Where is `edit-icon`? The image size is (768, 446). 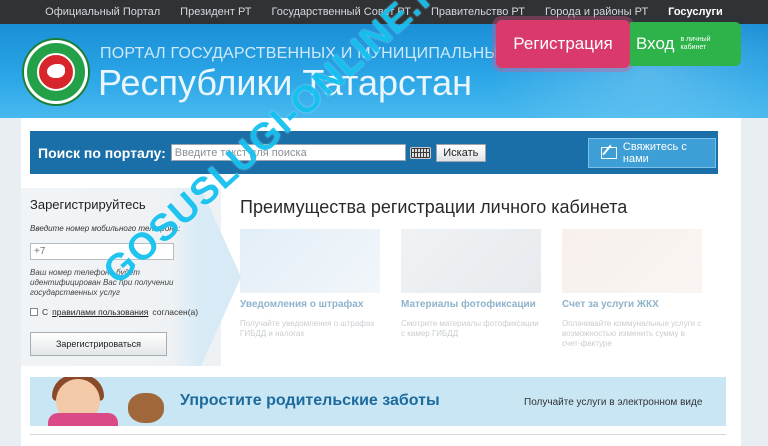 edit-icon is located at coordinates (609, 153).